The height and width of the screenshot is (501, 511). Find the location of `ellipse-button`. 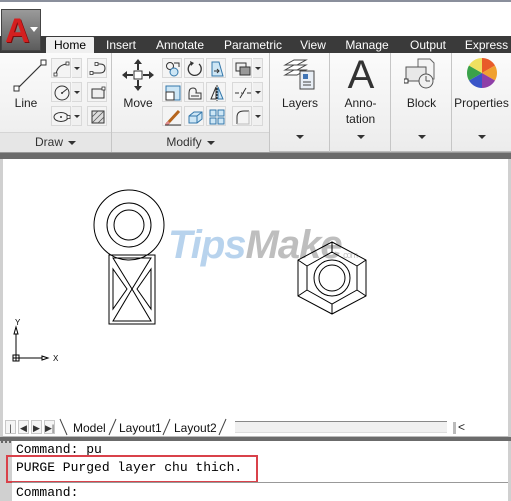

ellipse-button is located at coordinates (61, 116).